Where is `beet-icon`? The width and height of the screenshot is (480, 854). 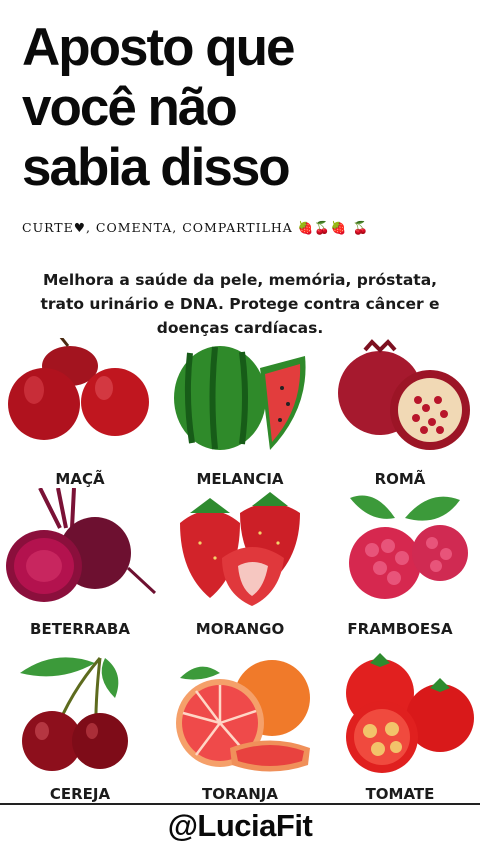
beet-icon is located at coordinates (81, 545).